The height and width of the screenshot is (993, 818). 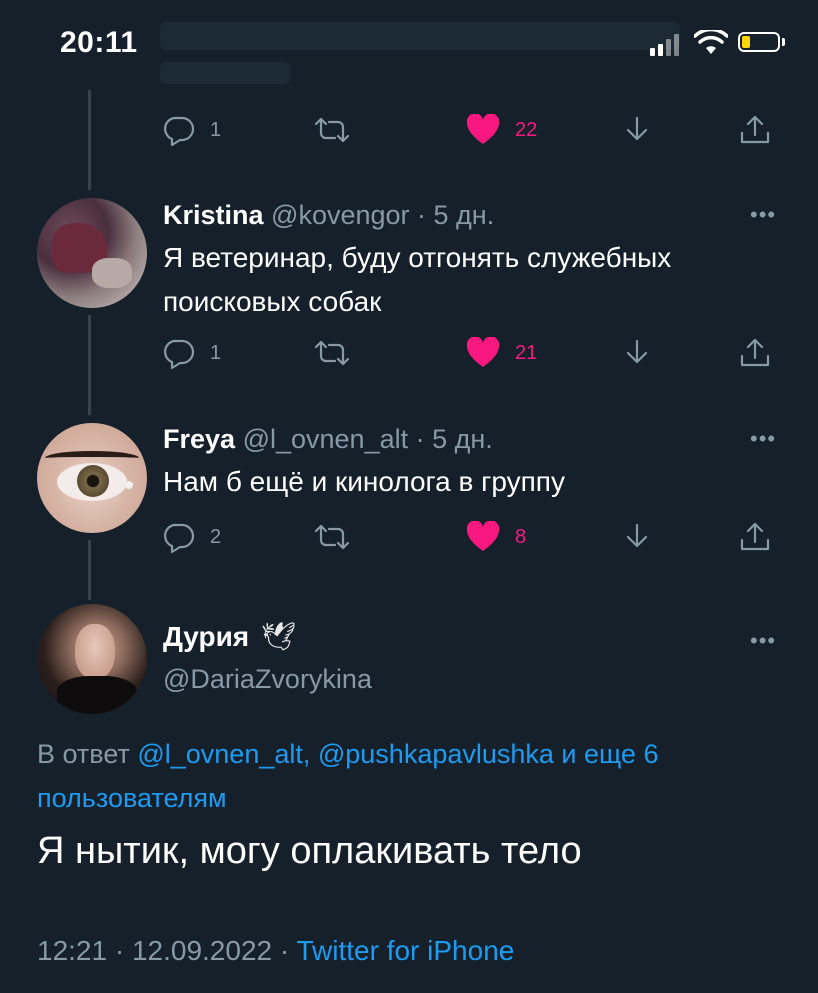 I want to click on reply-count: 2, so click(x=216, y=536).